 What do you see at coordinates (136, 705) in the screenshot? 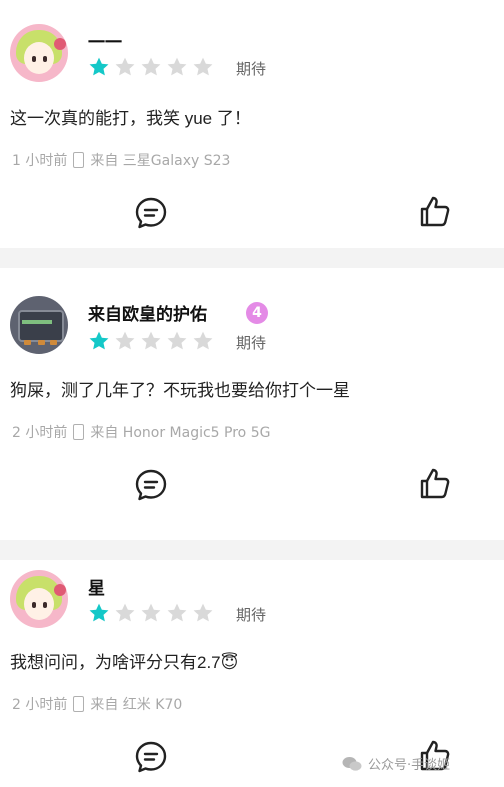
I see `review-device: 来自 红米 K70` at bounding box center [136, 705].